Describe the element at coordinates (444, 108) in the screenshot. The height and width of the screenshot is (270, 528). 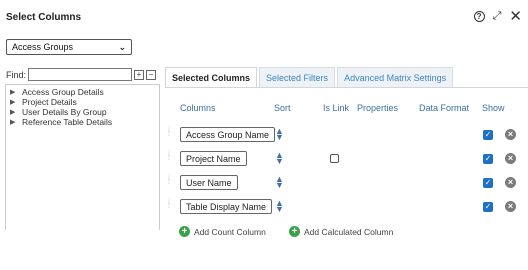
I see `header-data-format: Data Format` at that location.